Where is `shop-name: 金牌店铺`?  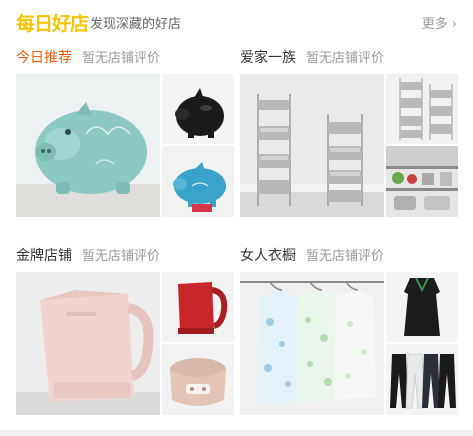 shop-name: 金牌店铺 is located at coordinates (44, 256).